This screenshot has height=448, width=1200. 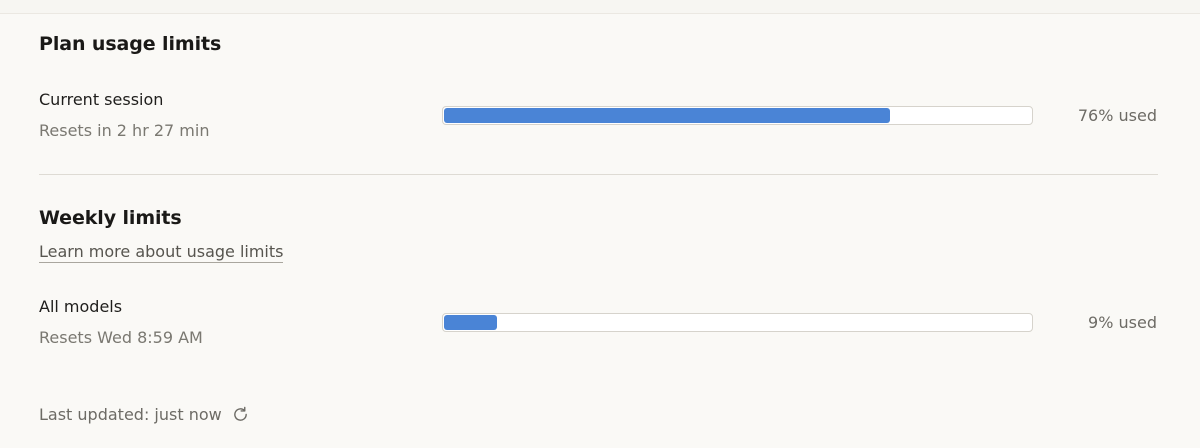 What do you see at coordinates (124, 130) in the screenshot?
I see `current-session-reset: Resets in 2 hr 27 min` at bounding box center [124, 130].